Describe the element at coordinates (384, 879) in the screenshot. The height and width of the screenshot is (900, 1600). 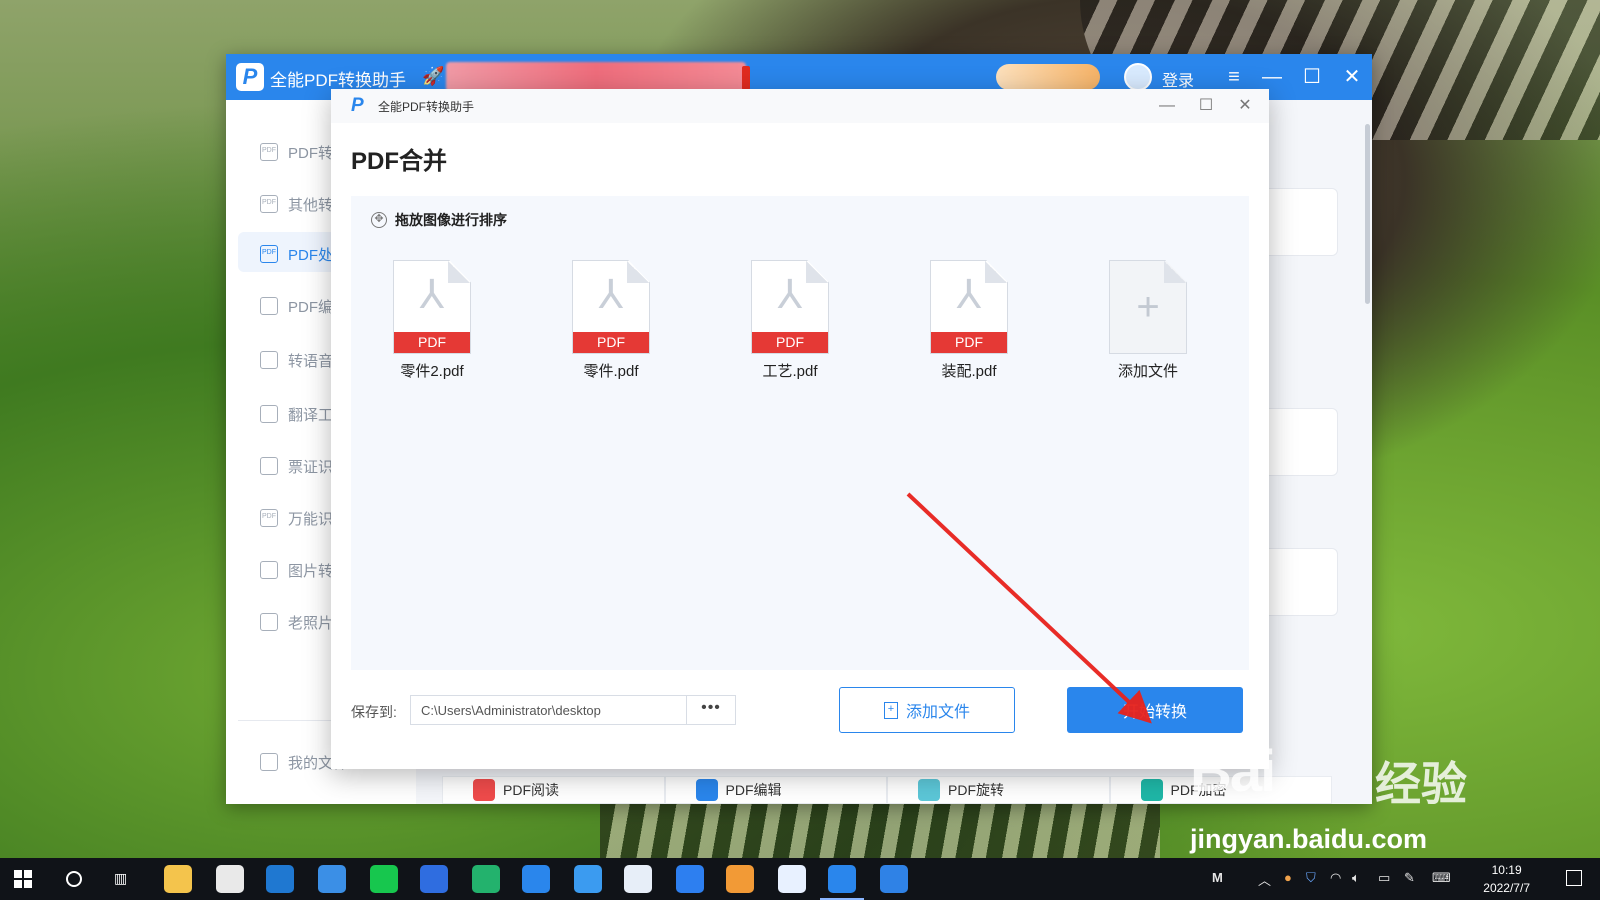
I see `iqiyi-icon` at that location.